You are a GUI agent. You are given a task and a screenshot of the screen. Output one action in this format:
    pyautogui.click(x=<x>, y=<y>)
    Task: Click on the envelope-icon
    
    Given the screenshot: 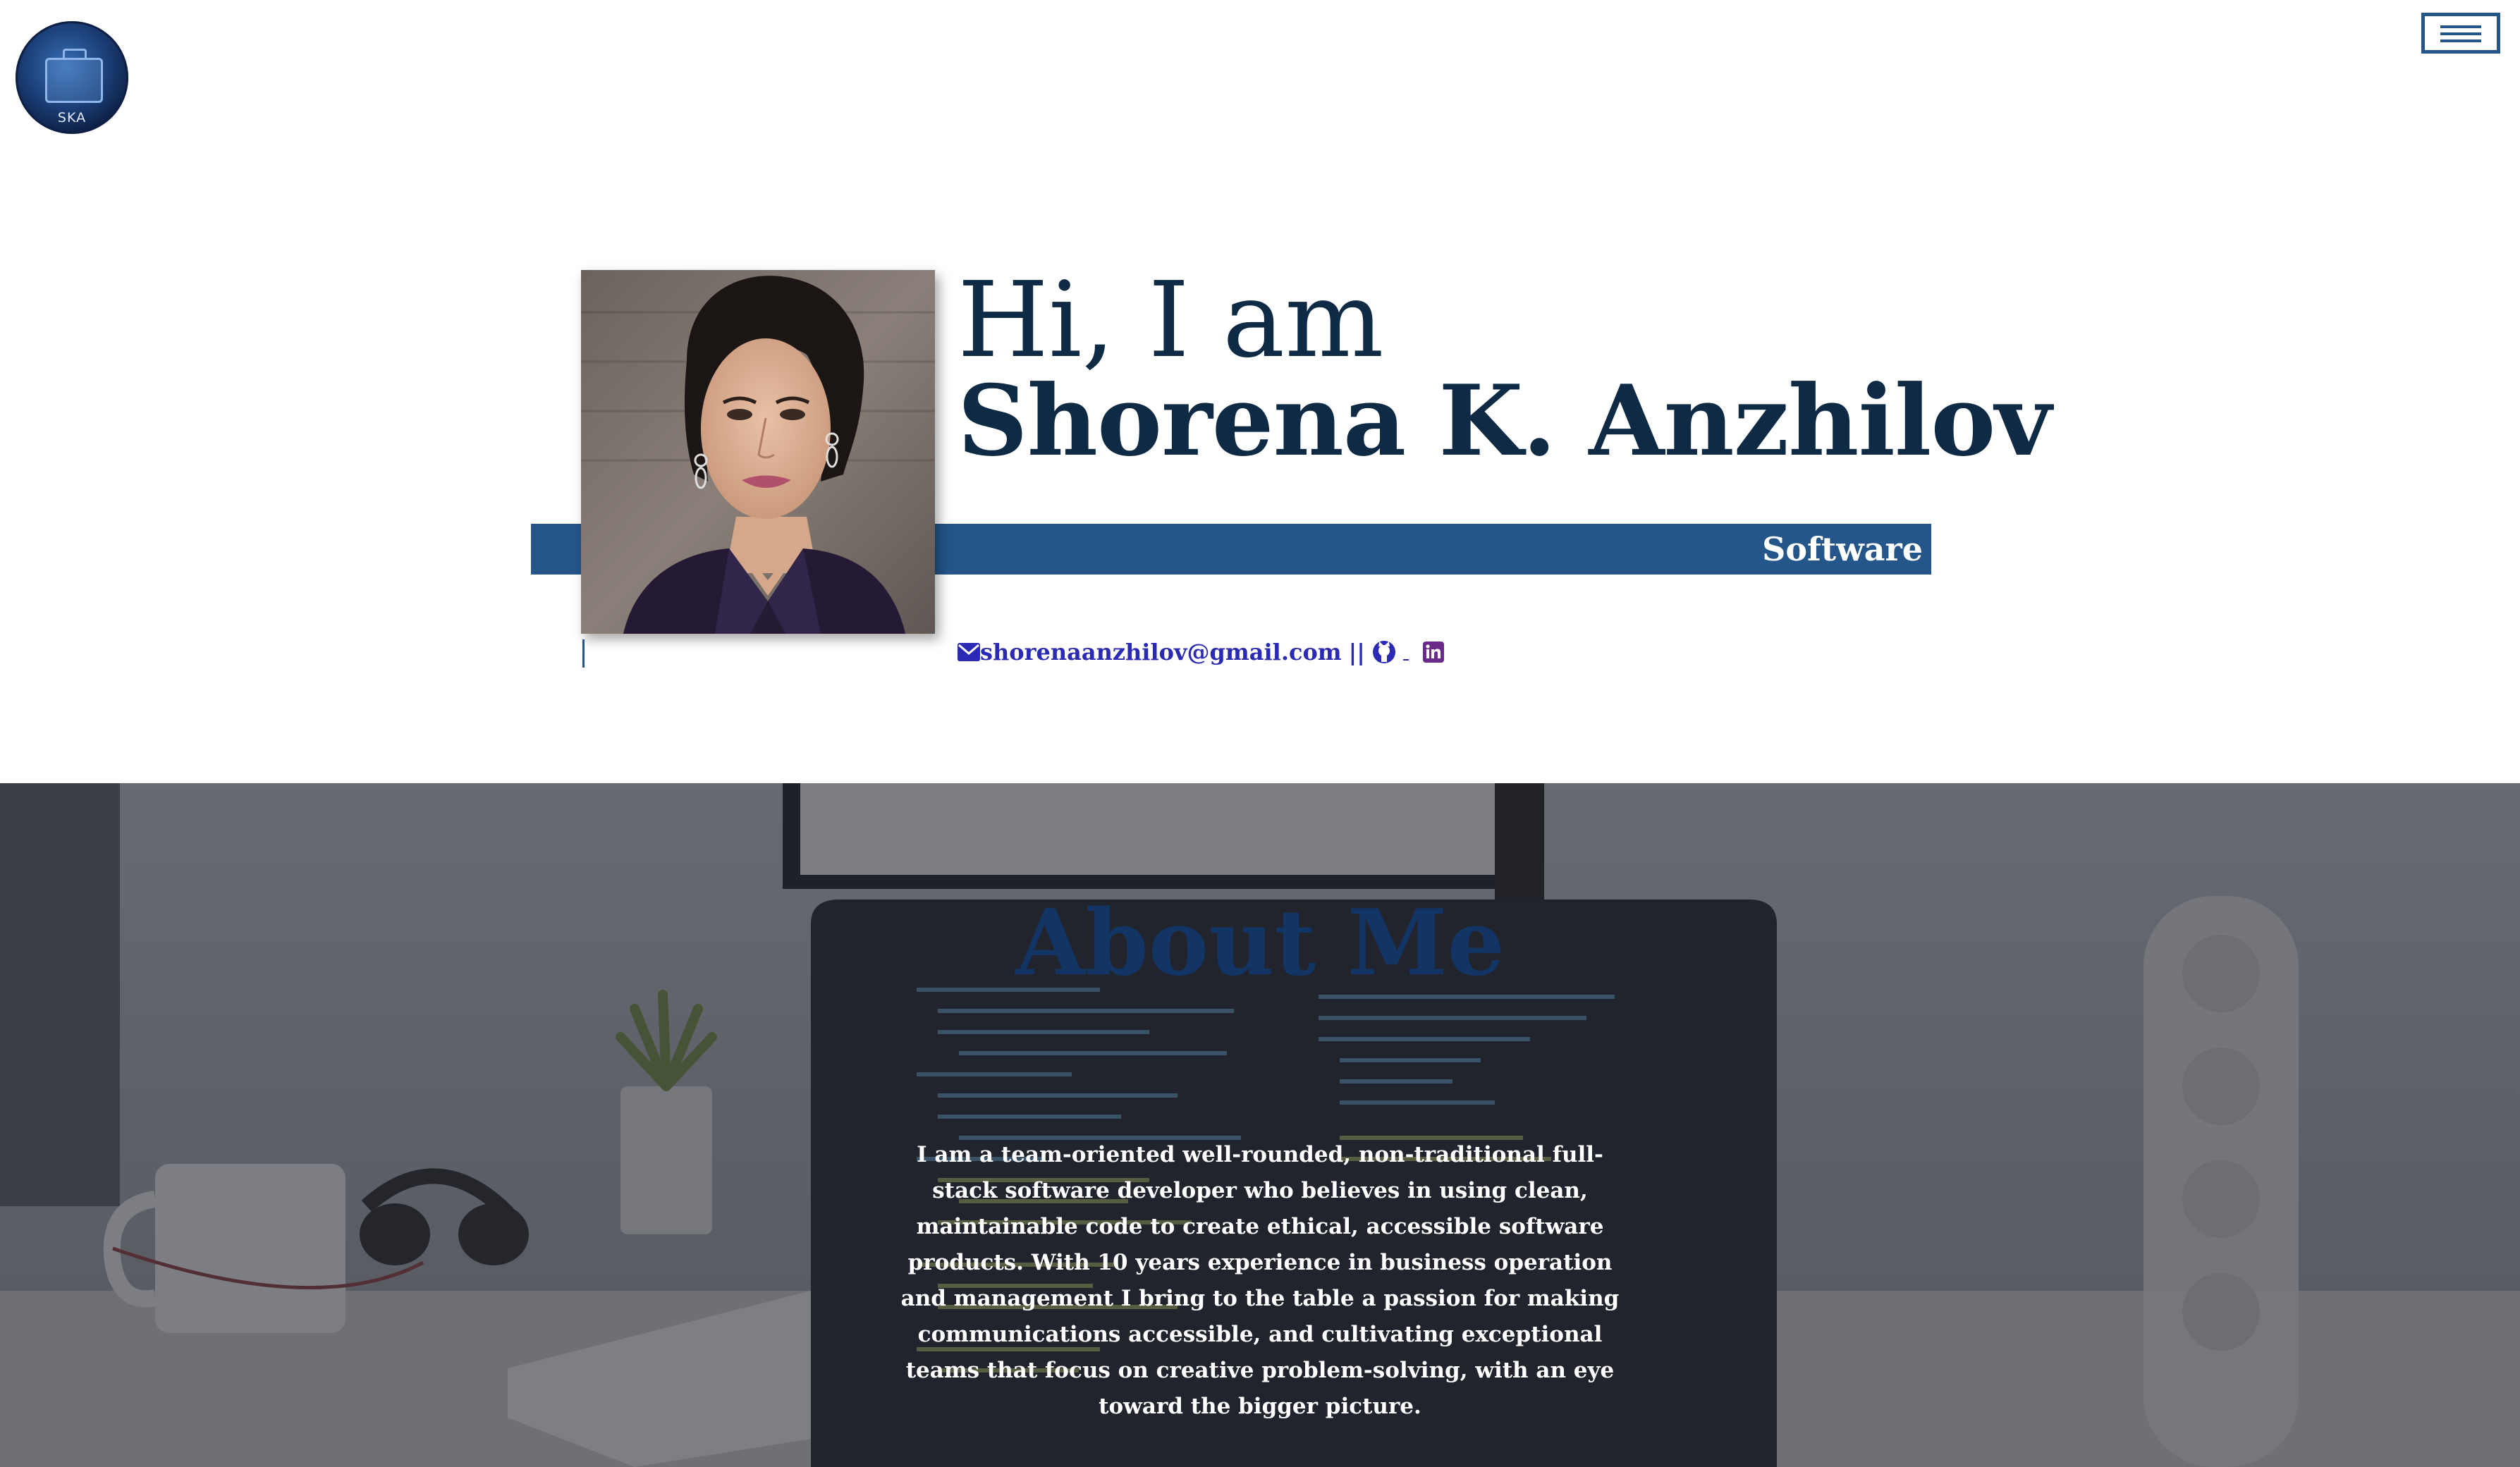 What is the action you would take?
    pyautogui.click(x=969, y=652)
    